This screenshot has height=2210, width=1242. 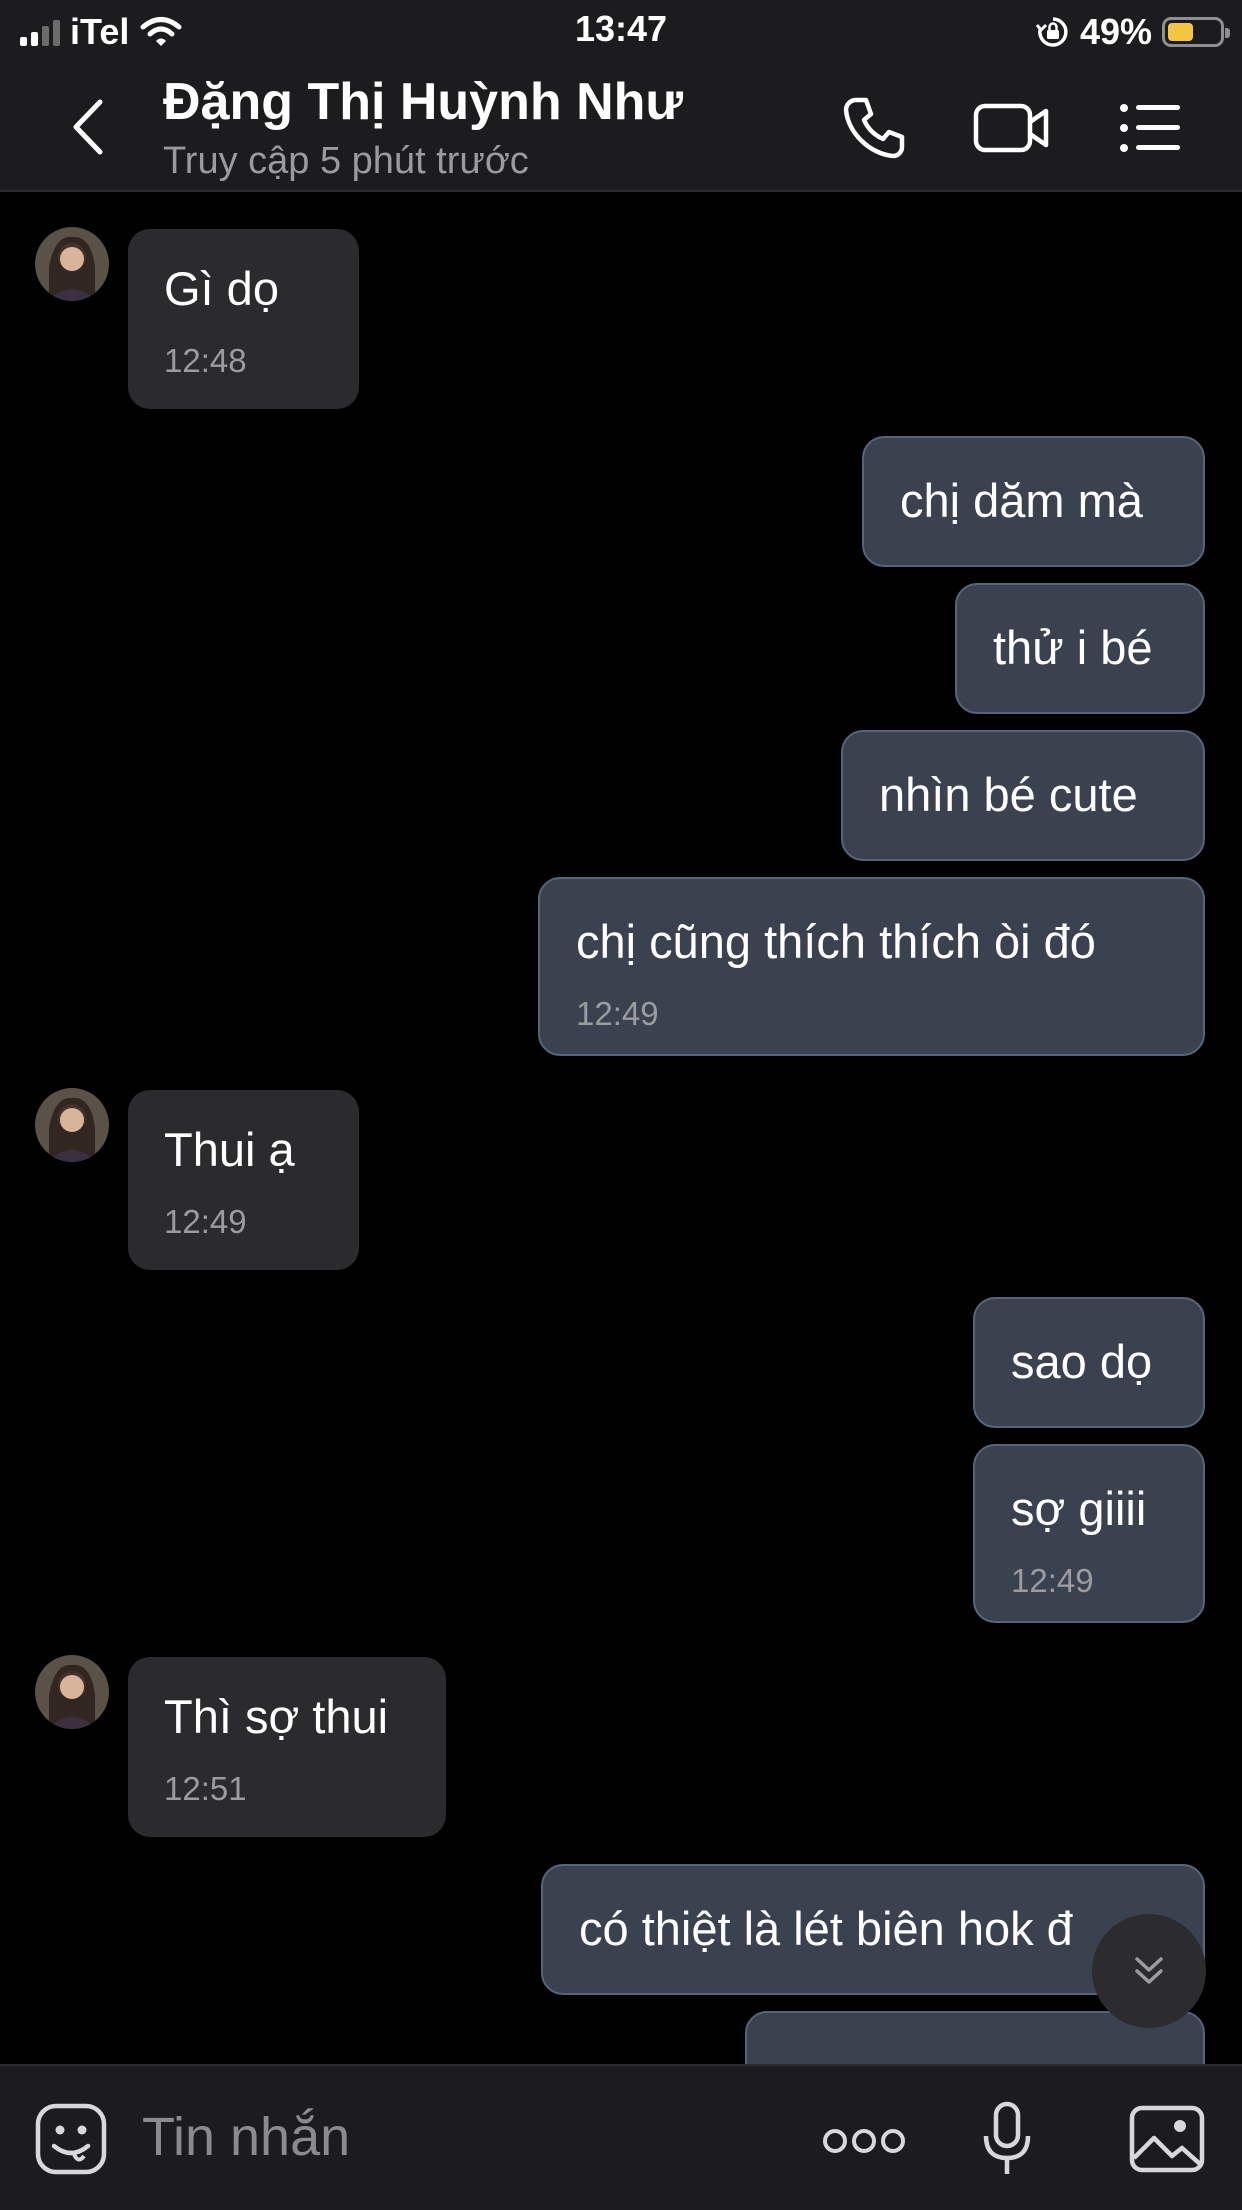 I want to click on double-chevron-down-icon, so click(x=1149, y=1970).